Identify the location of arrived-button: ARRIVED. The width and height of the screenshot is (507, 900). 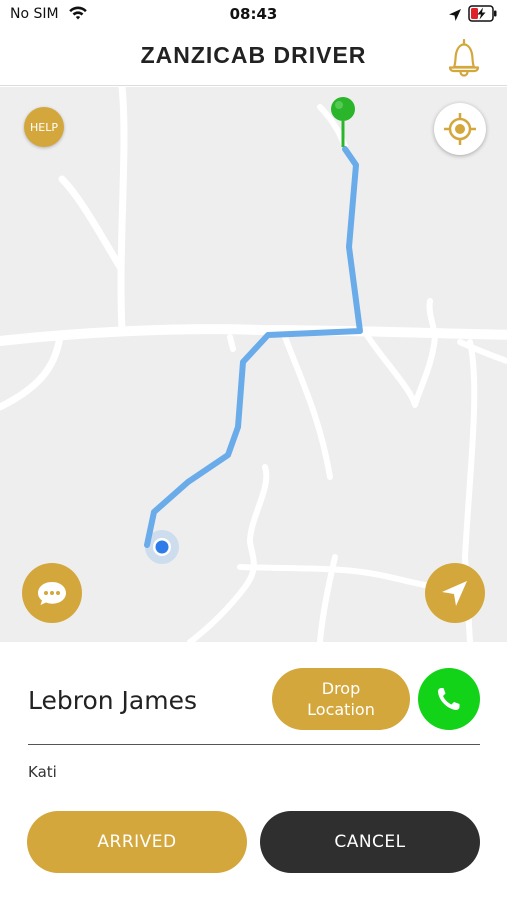
(137, 842).